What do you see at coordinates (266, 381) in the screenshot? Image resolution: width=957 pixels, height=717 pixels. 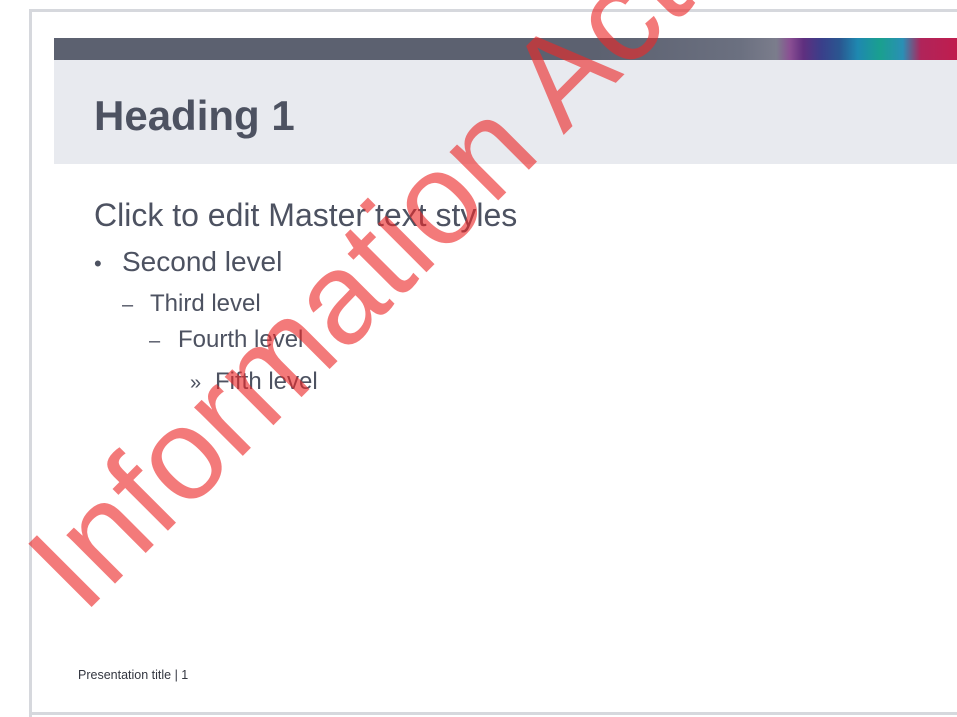 I see `body-level-5-text: Fifth level` at bounding box center [266, 381].